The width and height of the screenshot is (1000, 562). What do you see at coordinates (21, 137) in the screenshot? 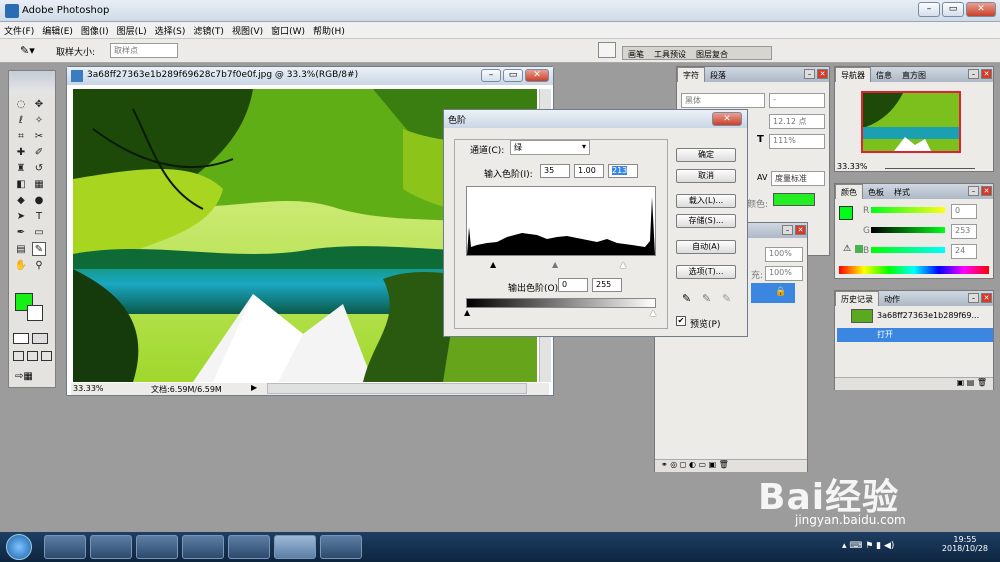
I see `crop-tool-icon: ⌗` at bounding box center [21, 137].